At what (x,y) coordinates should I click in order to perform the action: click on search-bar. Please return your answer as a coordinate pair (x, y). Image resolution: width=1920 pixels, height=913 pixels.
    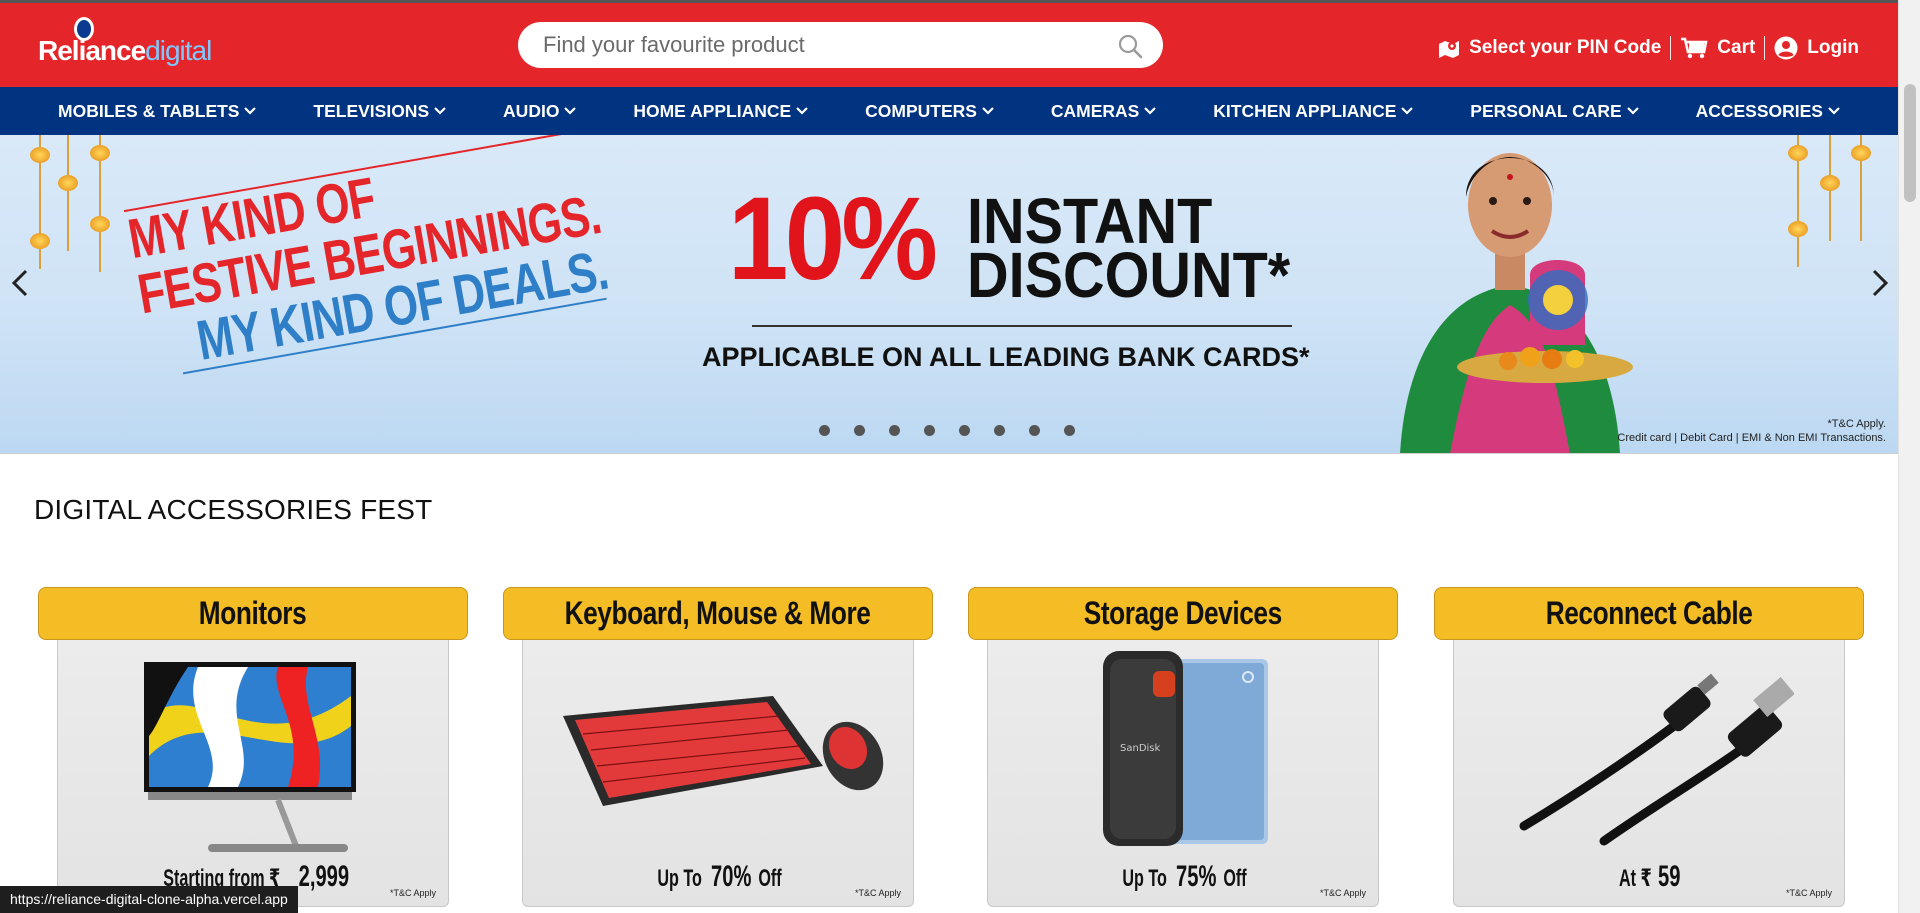
    Looking at the image, I should click on (840, 45).